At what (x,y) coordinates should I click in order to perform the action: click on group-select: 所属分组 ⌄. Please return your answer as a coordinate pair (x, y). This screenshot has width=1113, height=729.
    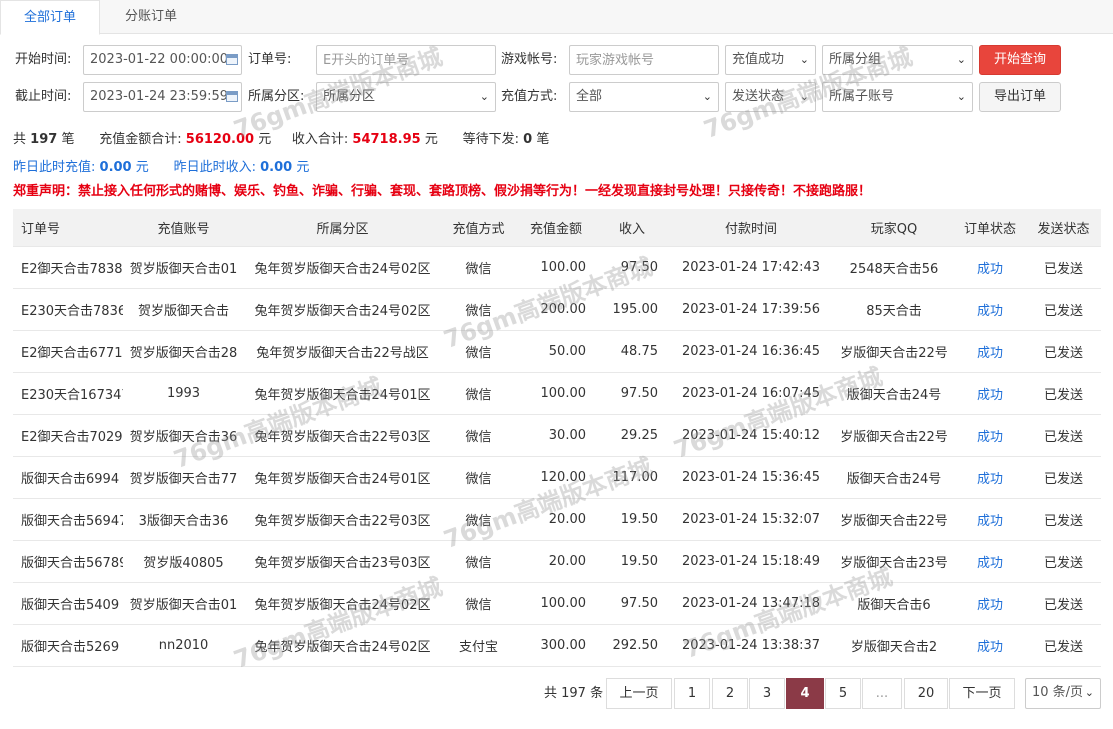
    Looking at the image, I should click on (897, 60).